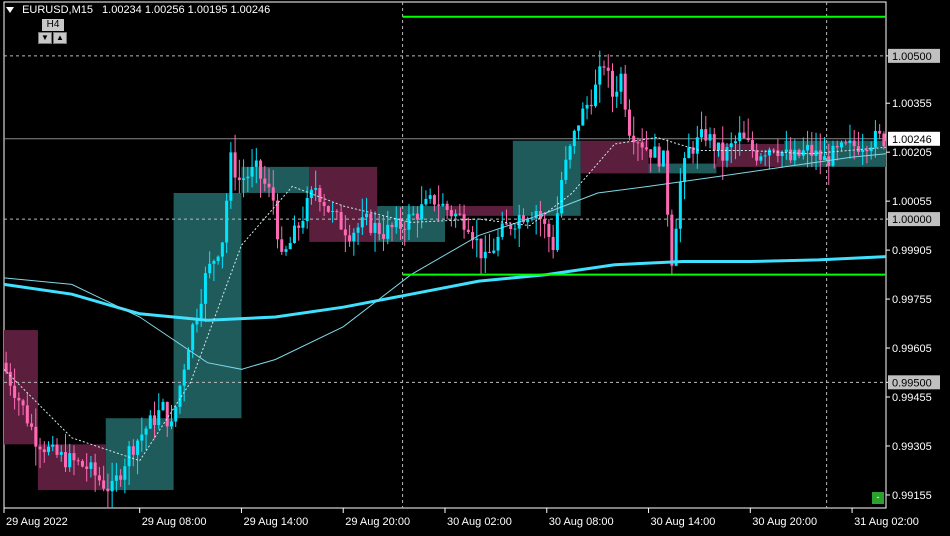 The width and height of the screenshot is (950, 536). Describe the element at coordinates (912, 398) in the screenshot. I see `price-tick-label: 0.99455` at that location.